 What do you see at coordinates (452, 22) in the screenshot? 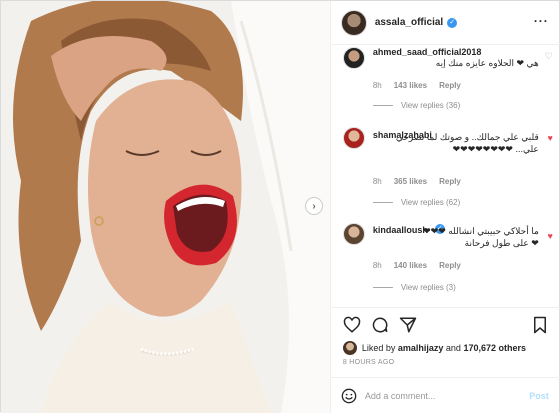
I see `verified-badge-icon: ✓` at bounding box center [452, 22].